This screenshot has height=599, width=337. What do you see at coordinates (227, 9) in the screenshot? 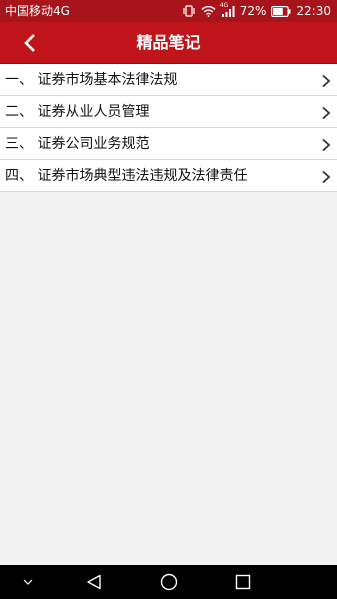
I see `signal-icon: 4G` at bounding box center [227, 9].